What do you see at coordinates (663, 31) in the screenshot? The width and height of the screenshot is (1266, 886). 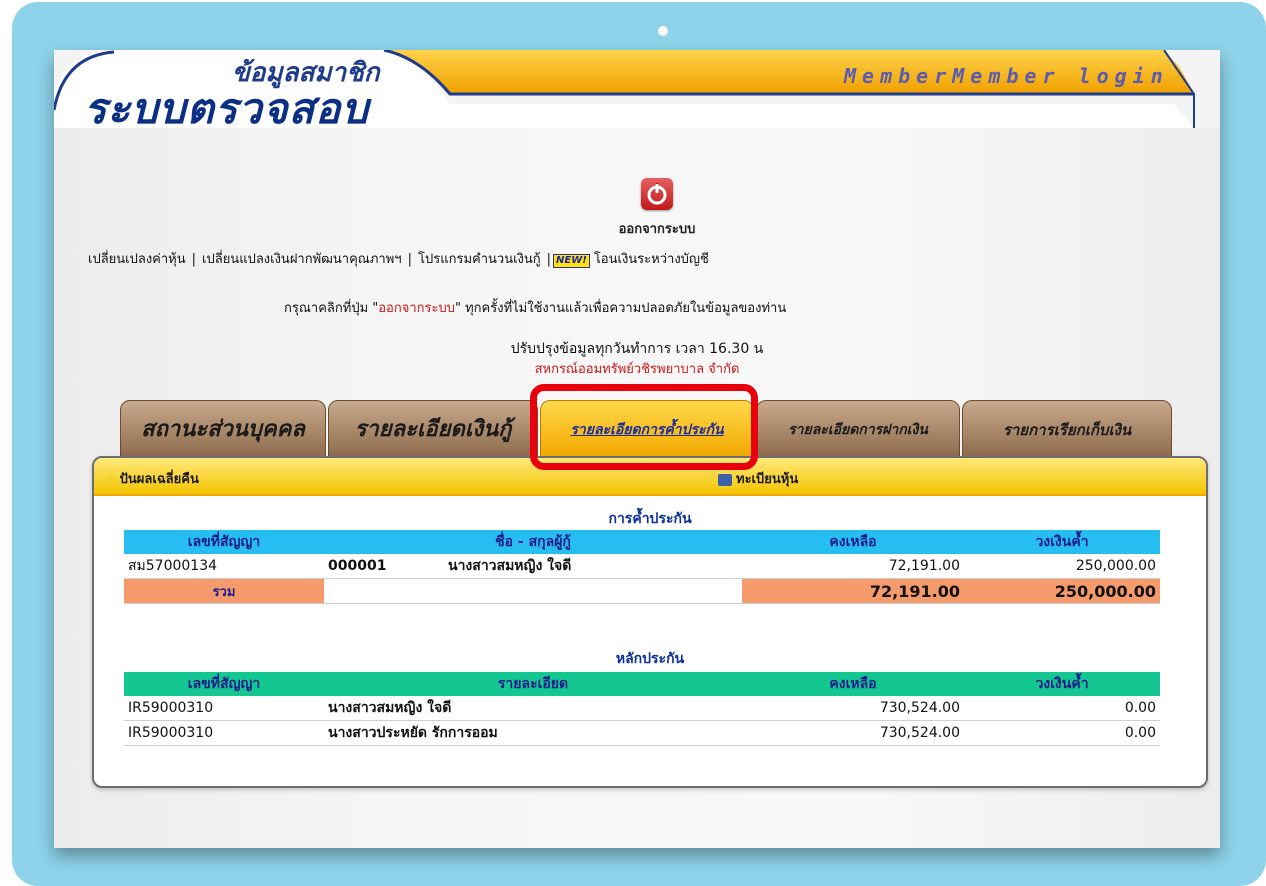 I see `camera-dot` at bounding box center [663, 31].